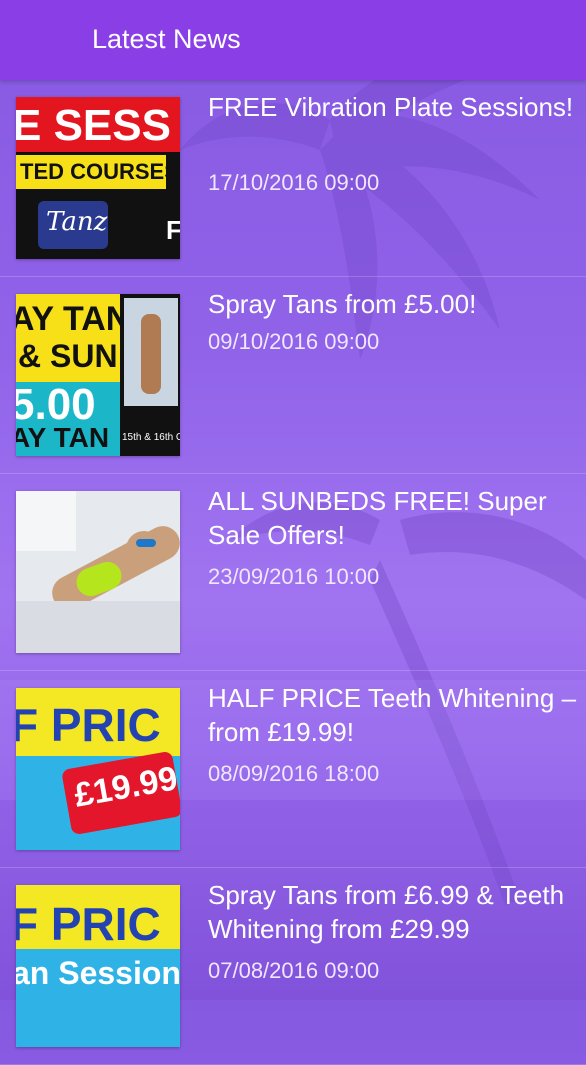  Describe the element at coordinates (342, 304) in the screenshot. I see `news-title: Spray Tans from £5.00!` at that location.